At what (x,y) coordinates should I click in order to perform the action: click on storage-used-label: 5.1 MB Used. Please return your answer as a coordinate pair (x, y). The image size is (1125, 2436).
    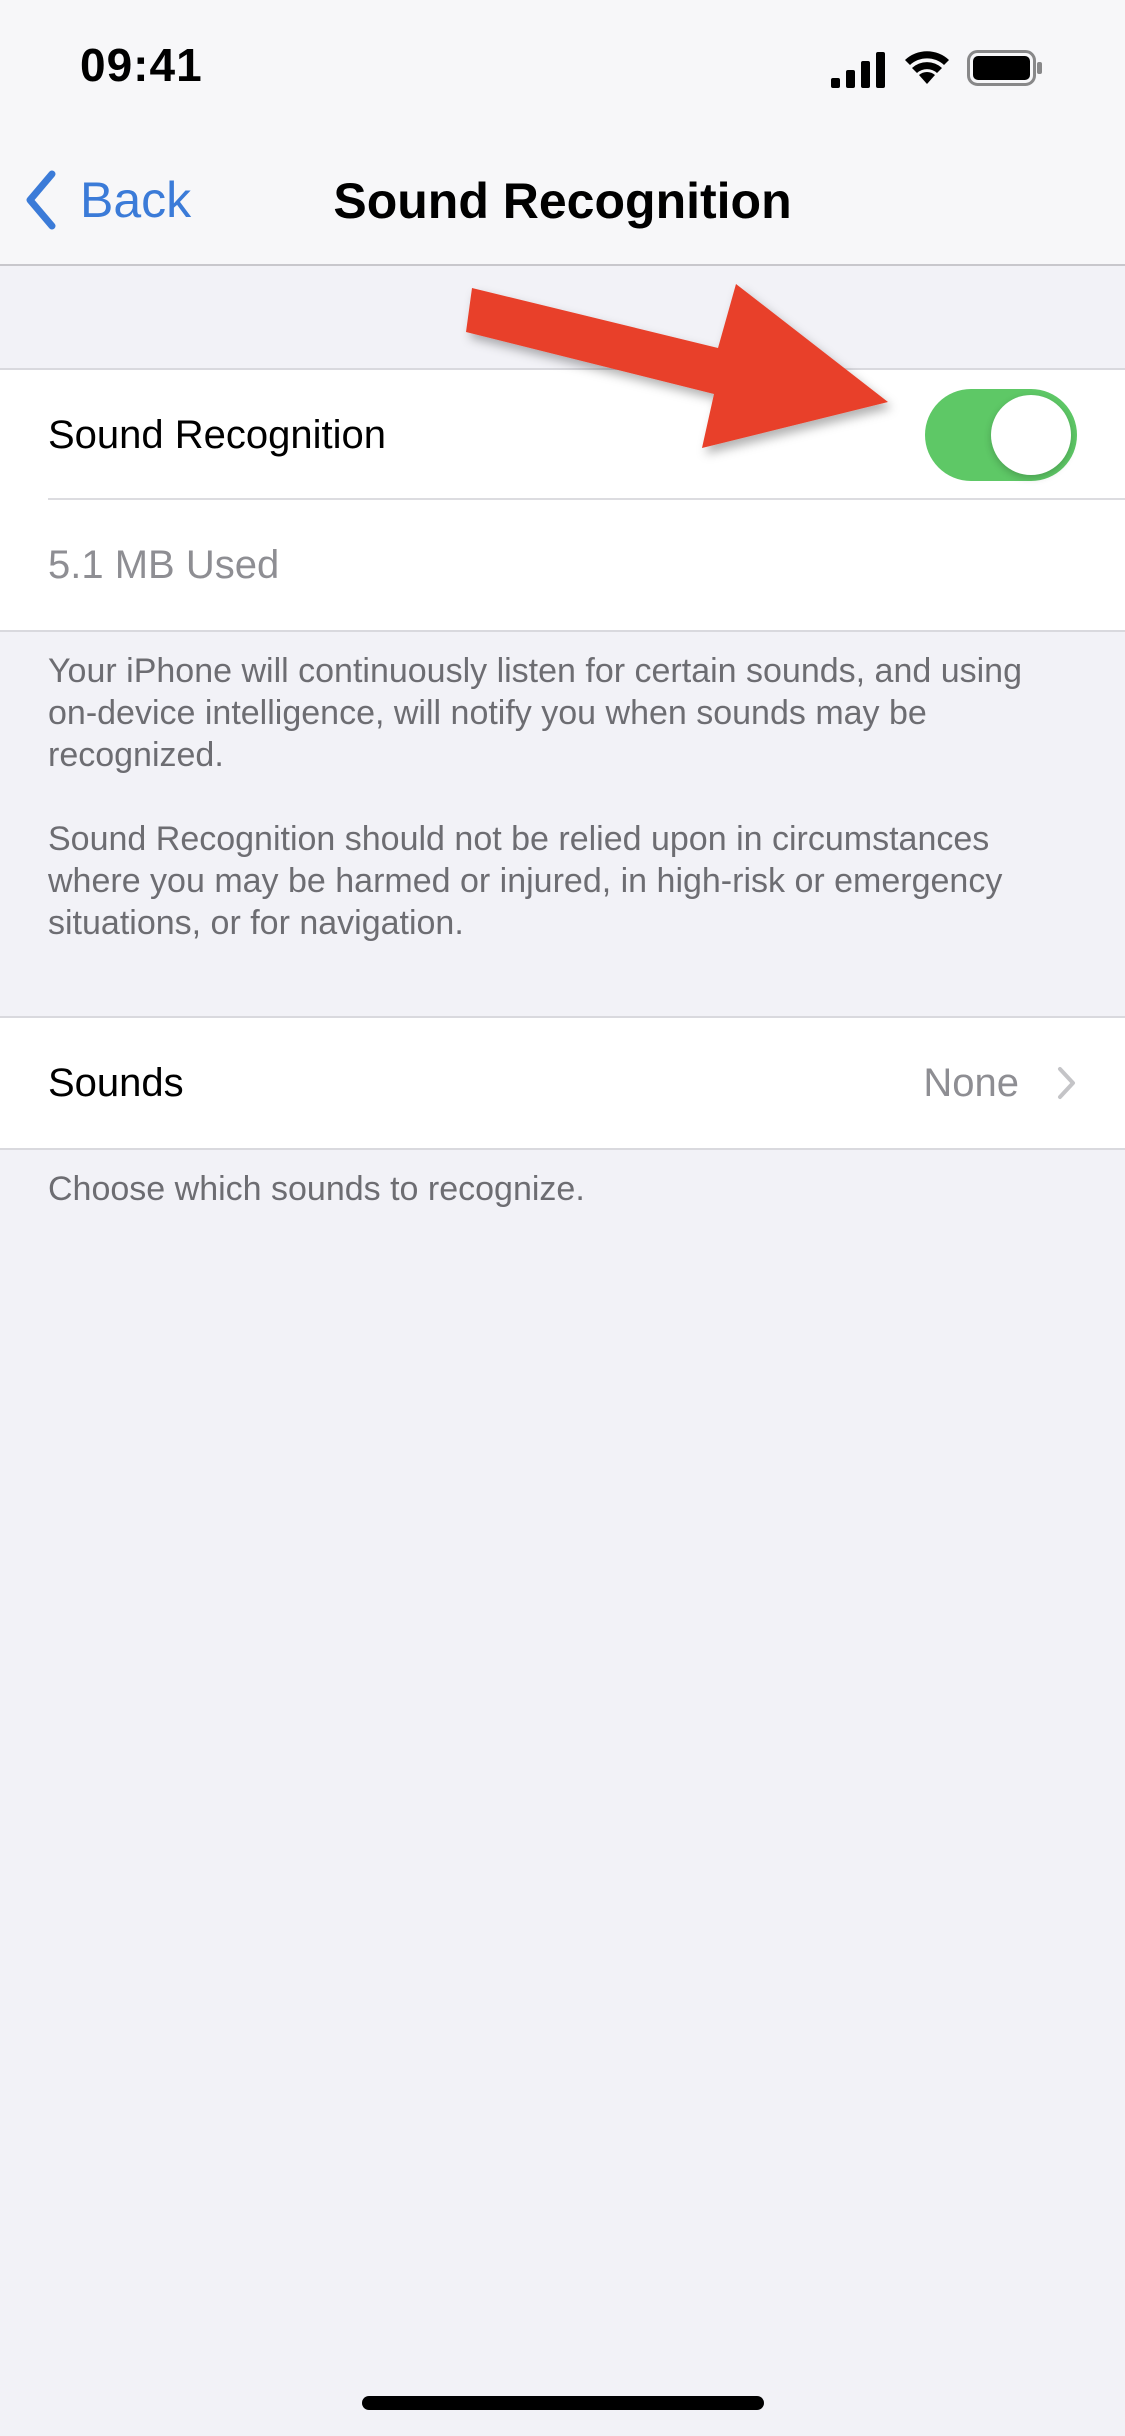
    Looking at the image, I should click on (164, 564).